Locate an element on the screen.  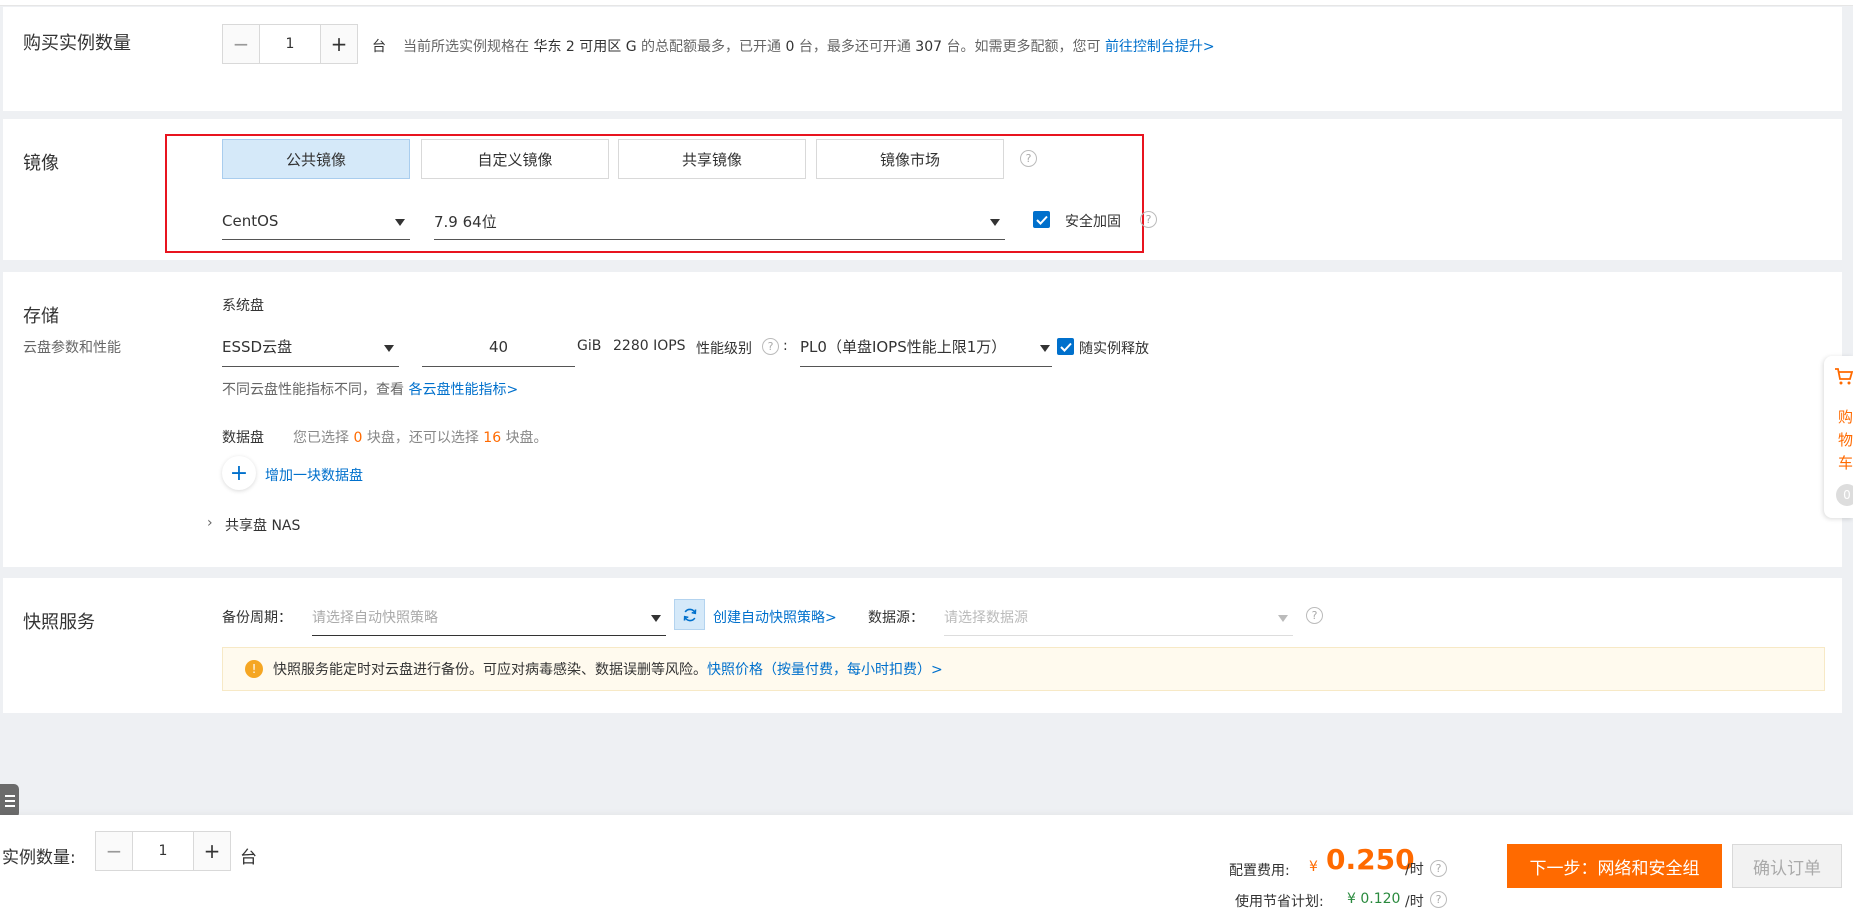
perf-level-select: PL0（单盘IOPS性能上限1万） is located at coordinates (926, 347).